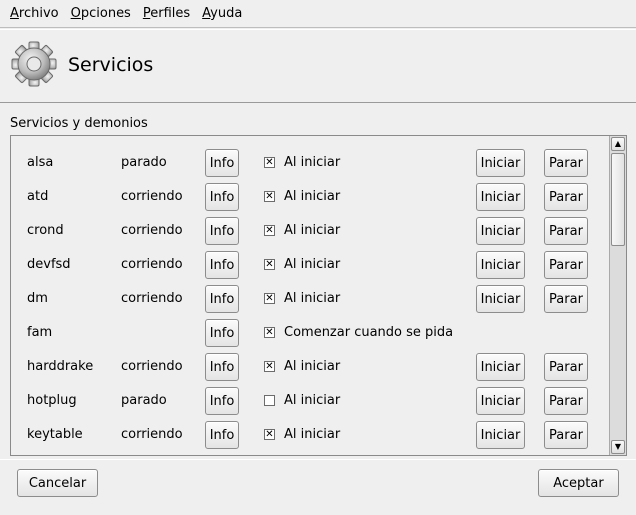 The width and height of the screenshot is (636, 515). I want to click on gear-icon, so click(34, 64).